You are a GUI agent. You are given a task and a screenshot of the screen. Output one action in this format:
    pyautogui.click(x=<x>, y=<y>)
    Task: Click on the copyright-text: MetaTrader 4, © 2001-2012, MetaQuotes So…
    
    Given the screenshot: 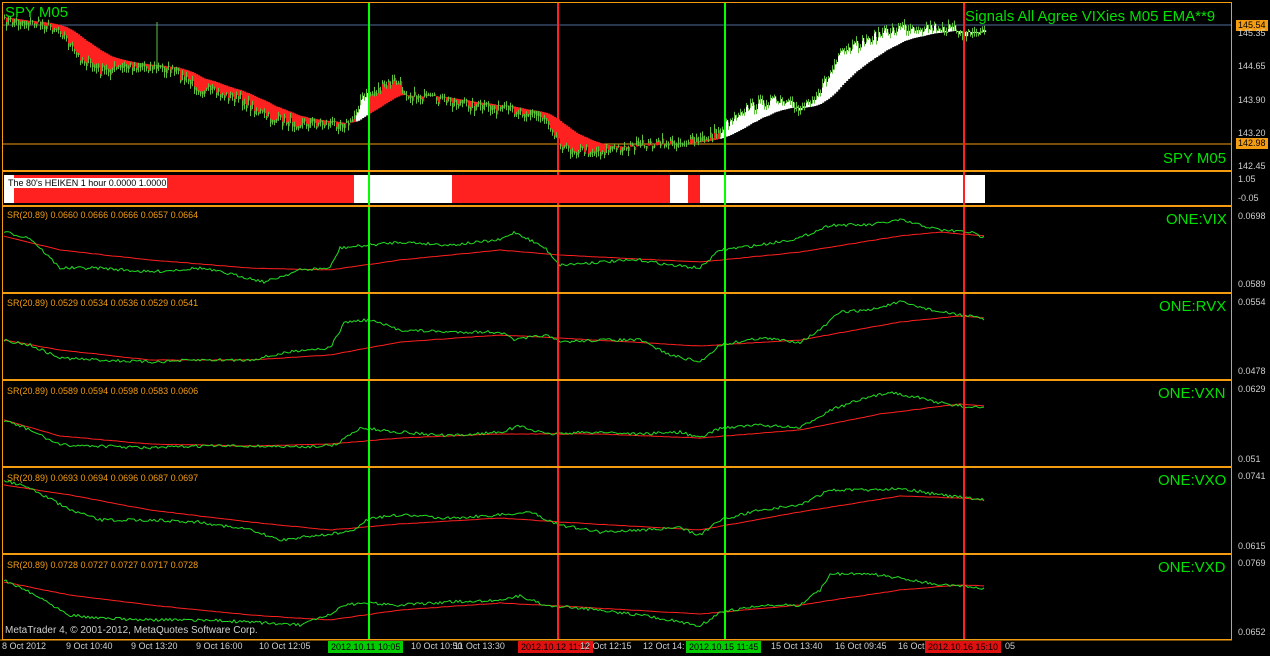 What is the action you would take?
    pyautogui.click(x=131, y=630)
    